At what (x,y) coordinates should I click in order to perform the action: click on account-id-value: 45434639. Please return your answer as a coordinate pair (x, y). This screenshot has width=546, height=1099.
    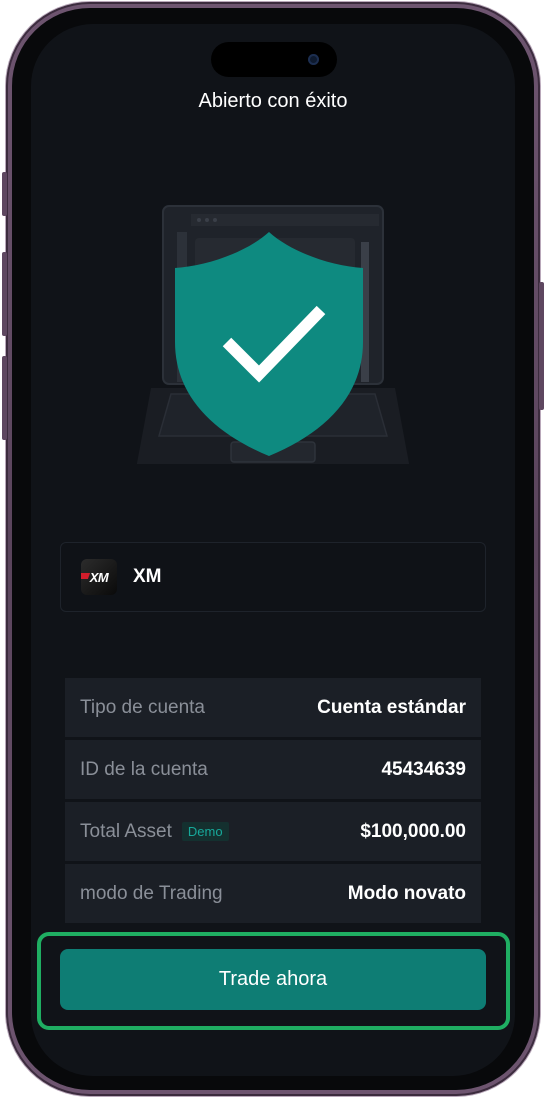
    Looking at the image, I should click on (423, 769).